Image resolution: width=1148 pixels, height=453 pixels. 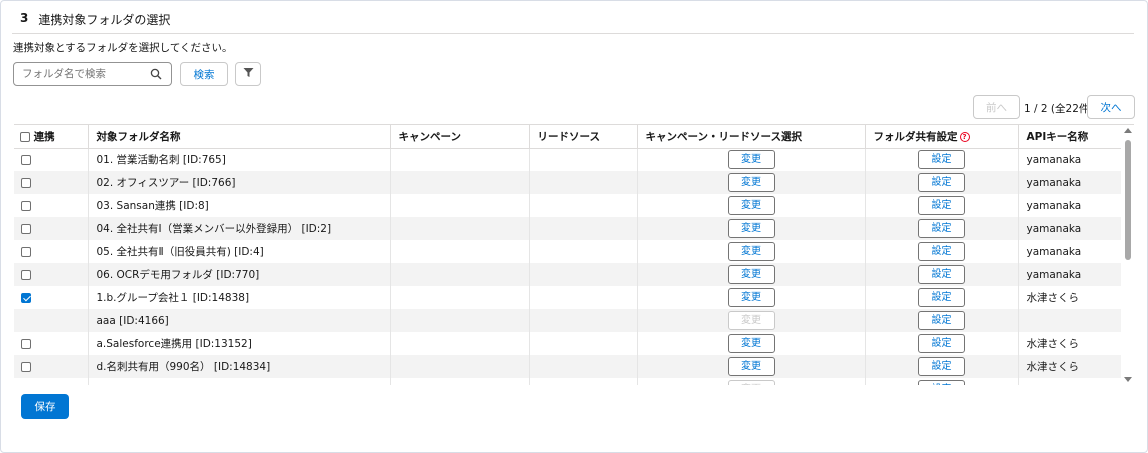 What do you see at coordinates (573, 22) in the screenshot?
I see `section-header: 3 連携対象フォルダの選択` at bounding box center [573, 22].